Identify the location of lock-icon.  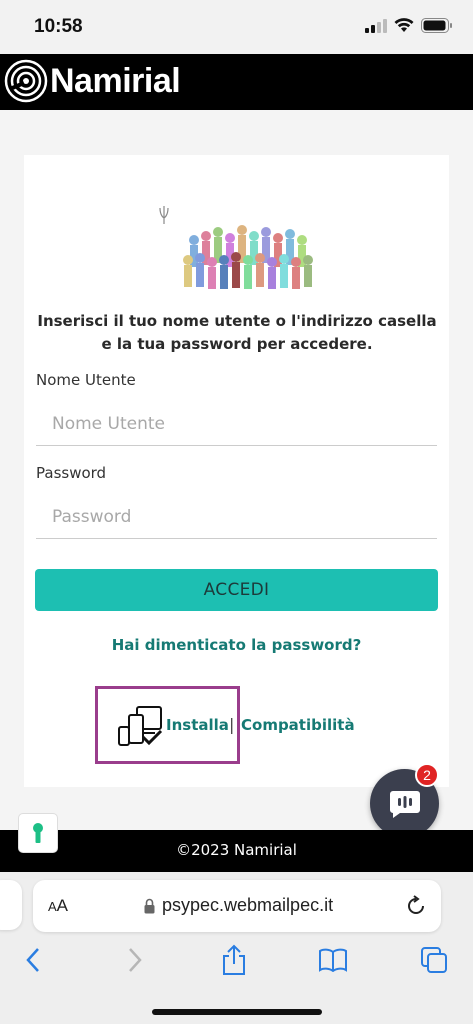
(149, 906).